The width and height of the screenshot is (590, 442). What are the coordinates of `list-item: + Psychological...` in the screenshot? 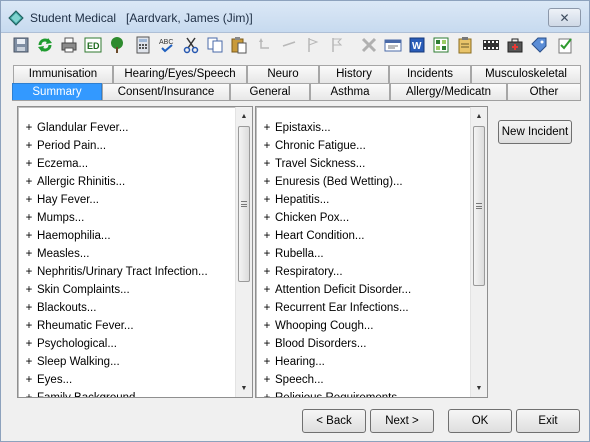 It's located at (126, 344).